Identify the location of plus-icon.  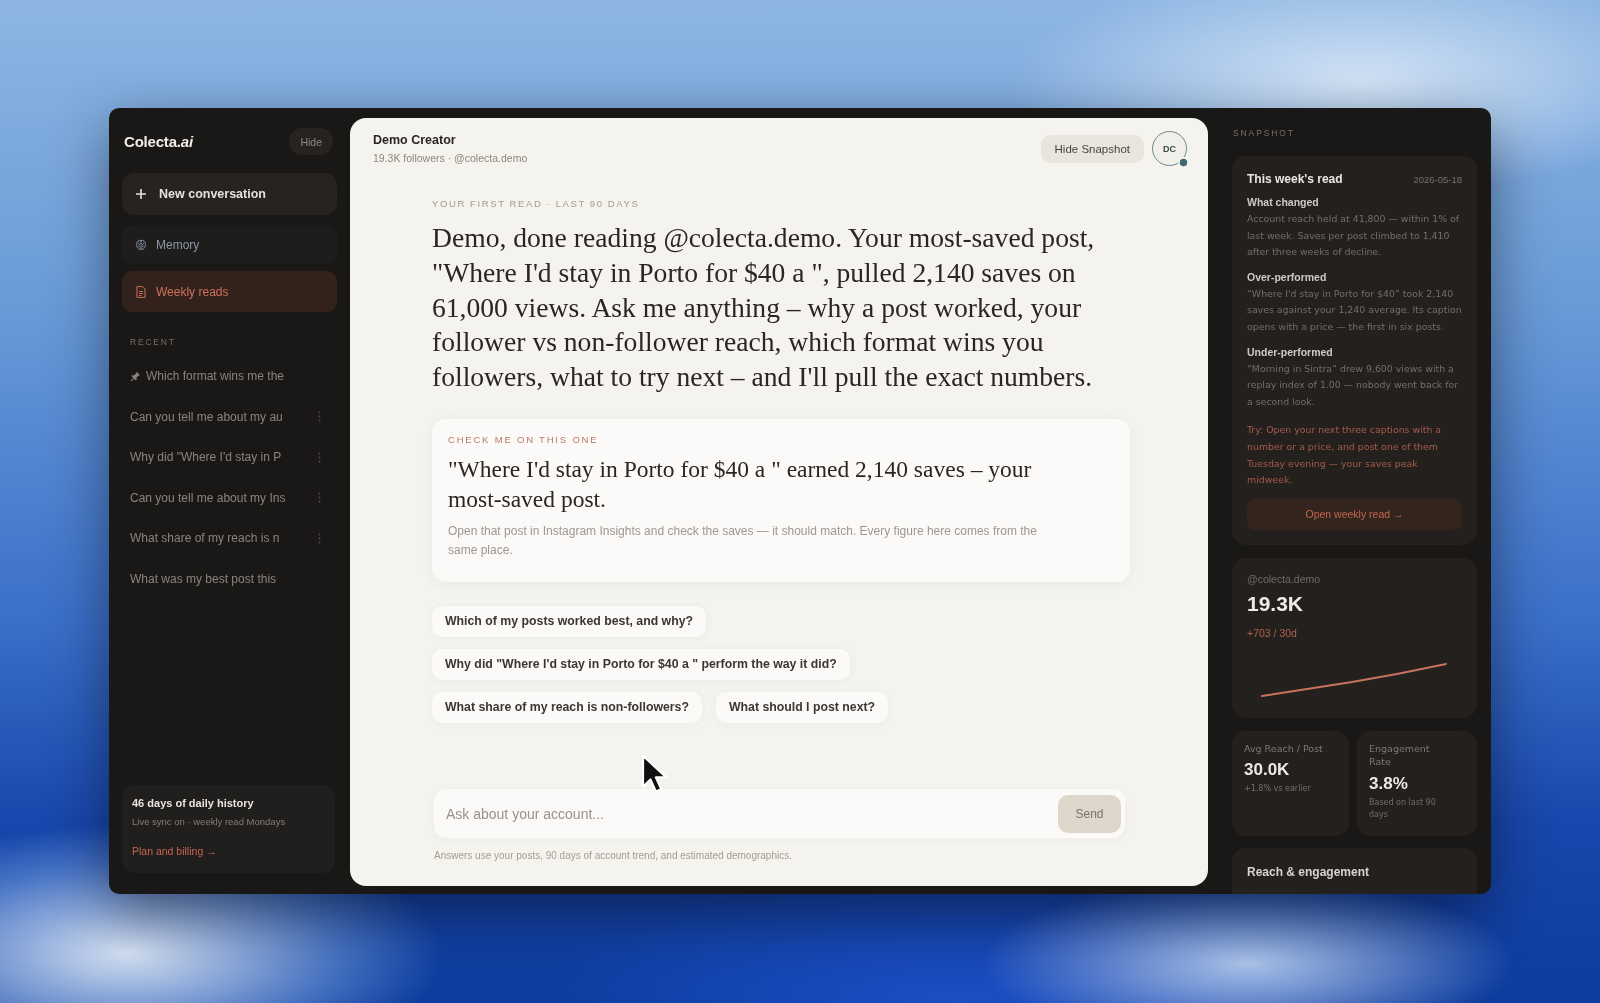
(141, 194).